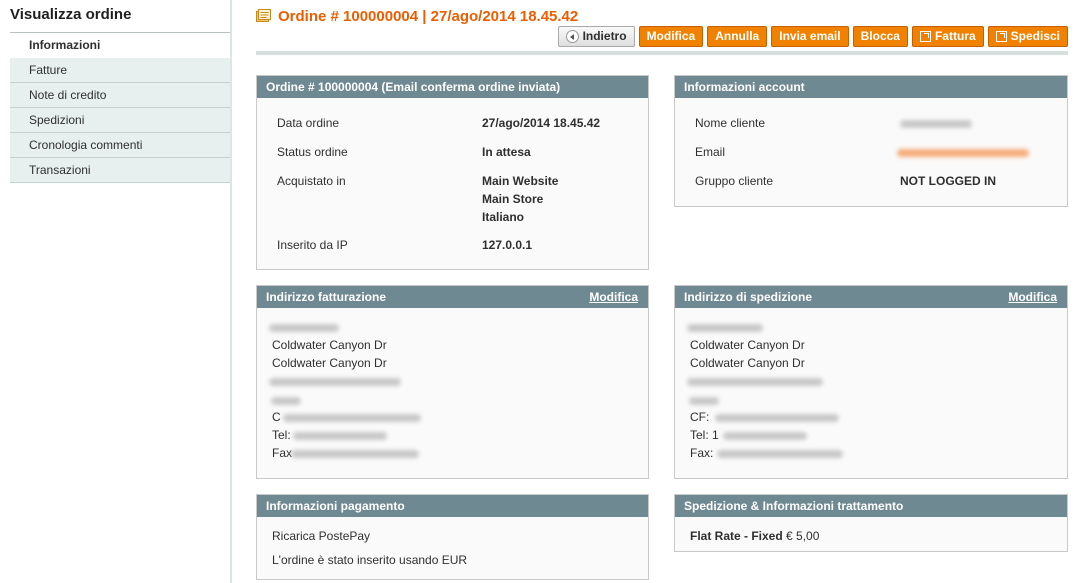 The image size is (1078, 583). Describe the element at coordinates (803, 536) in the screenshot. I see `shipping-method-price: € 5,00` at that location.